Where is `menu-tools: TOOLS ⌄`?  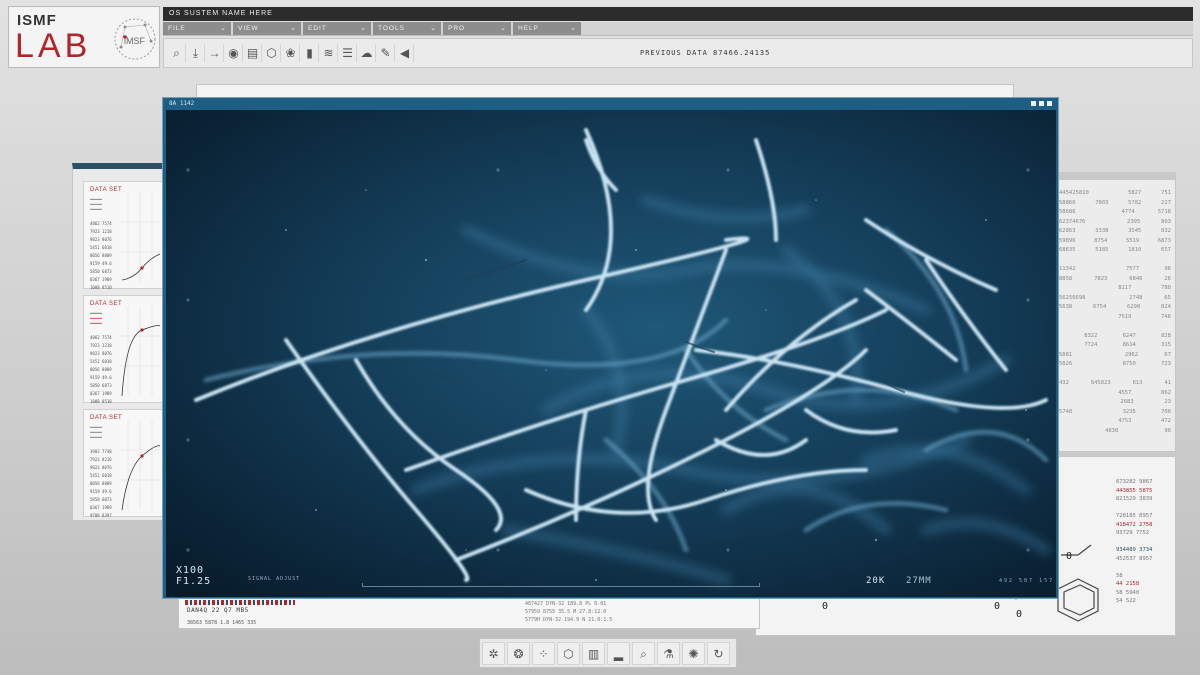
menu-tools: TOOLS ⌄ is located at coordinates (407, 28).